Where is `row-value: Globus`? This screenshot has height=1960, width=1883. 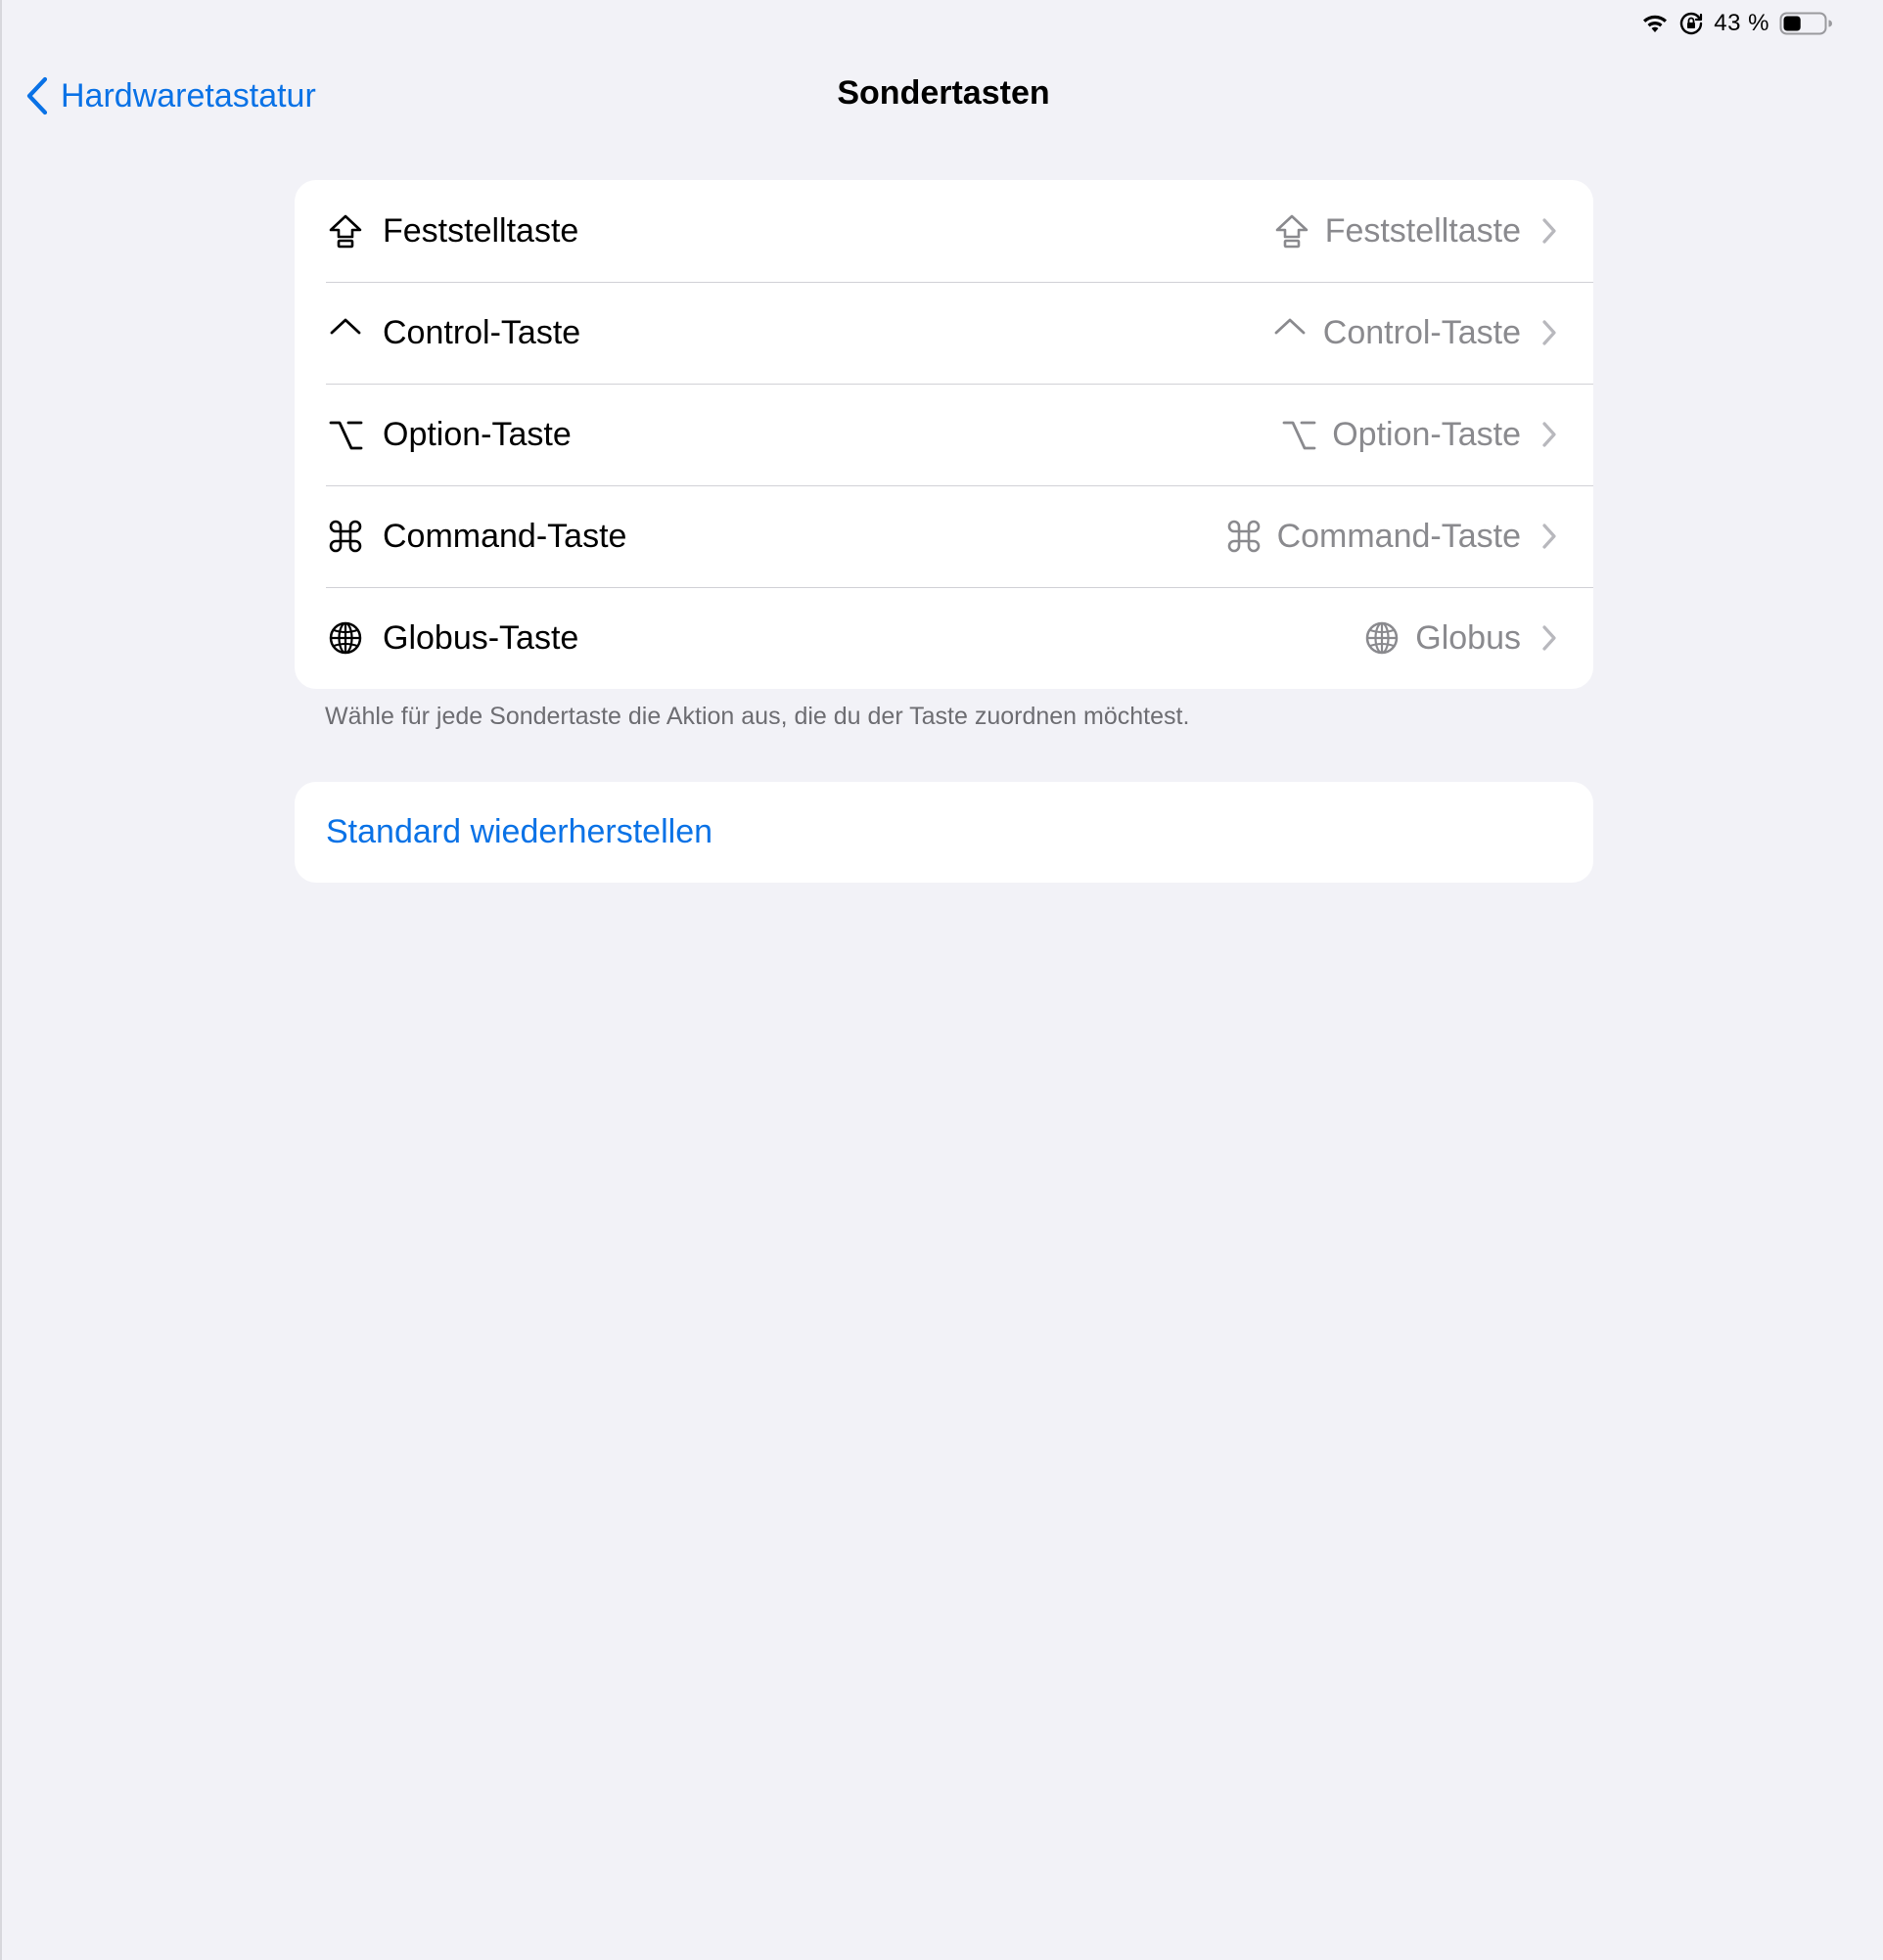 row-value: Globus is located at coordinates (1441, 638).